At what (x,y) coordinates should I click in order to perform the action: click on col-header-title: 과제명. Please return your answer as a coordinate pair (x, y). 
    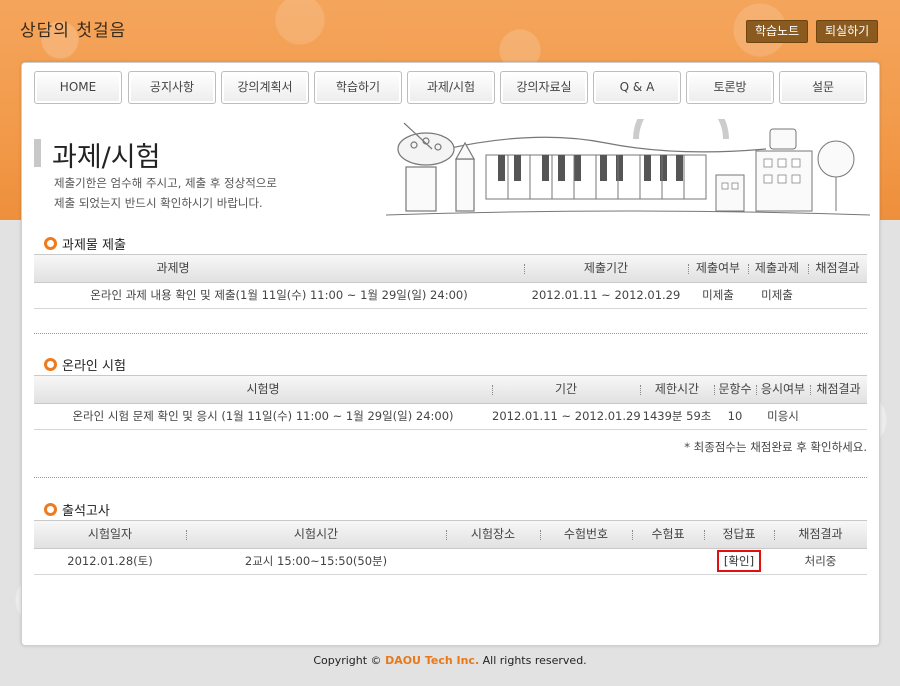
    Looking at the image, I should click on (173, 268).